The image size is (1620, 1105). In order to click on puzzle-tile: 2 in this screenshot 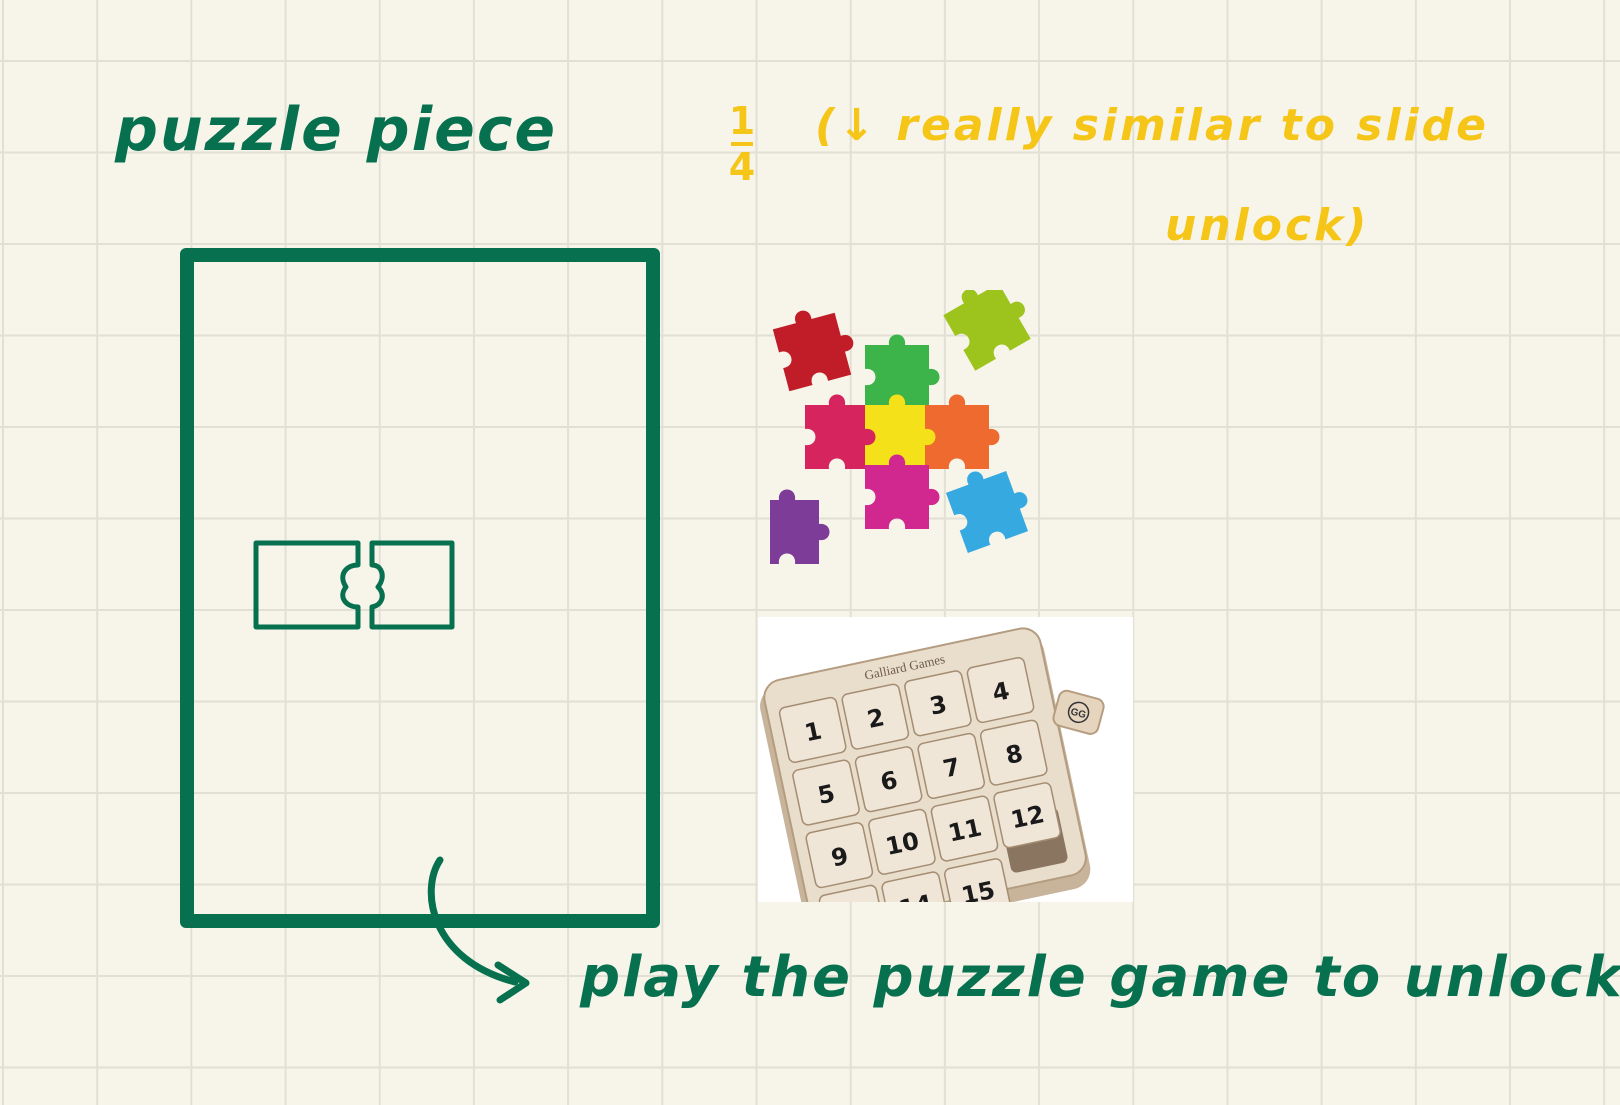, I will do `click(875, 716)`.